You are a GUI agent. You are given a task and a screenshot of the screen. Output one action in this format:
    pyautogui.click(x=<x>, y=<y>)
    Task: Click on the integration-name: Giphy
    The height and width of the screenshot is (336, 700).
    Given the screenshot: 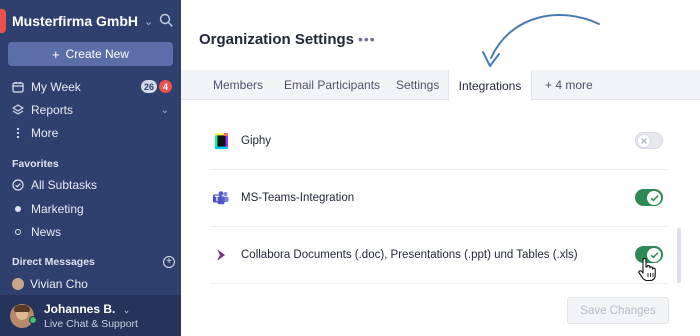 What is the action you would take?
    pyautogui.click(x=256, y=141)
    